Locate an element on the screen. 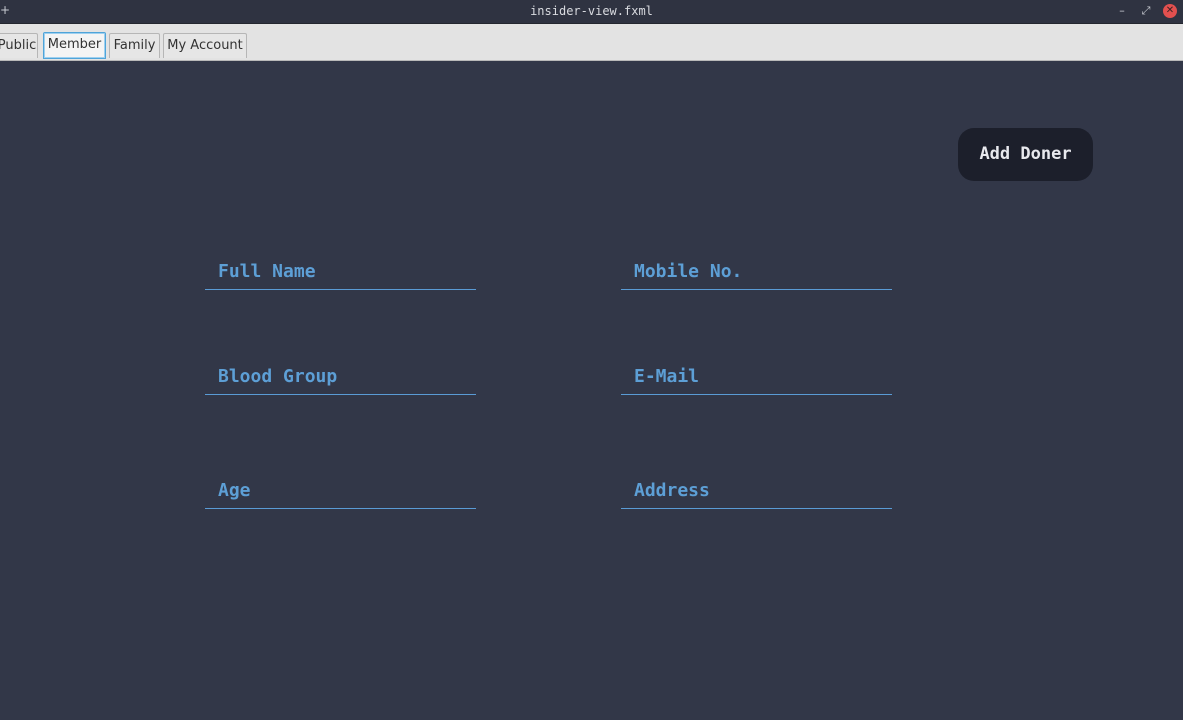 The height and width of the screenshot is (720, 1183). close-icon: ✕ is located at coordinates (1170, 11).